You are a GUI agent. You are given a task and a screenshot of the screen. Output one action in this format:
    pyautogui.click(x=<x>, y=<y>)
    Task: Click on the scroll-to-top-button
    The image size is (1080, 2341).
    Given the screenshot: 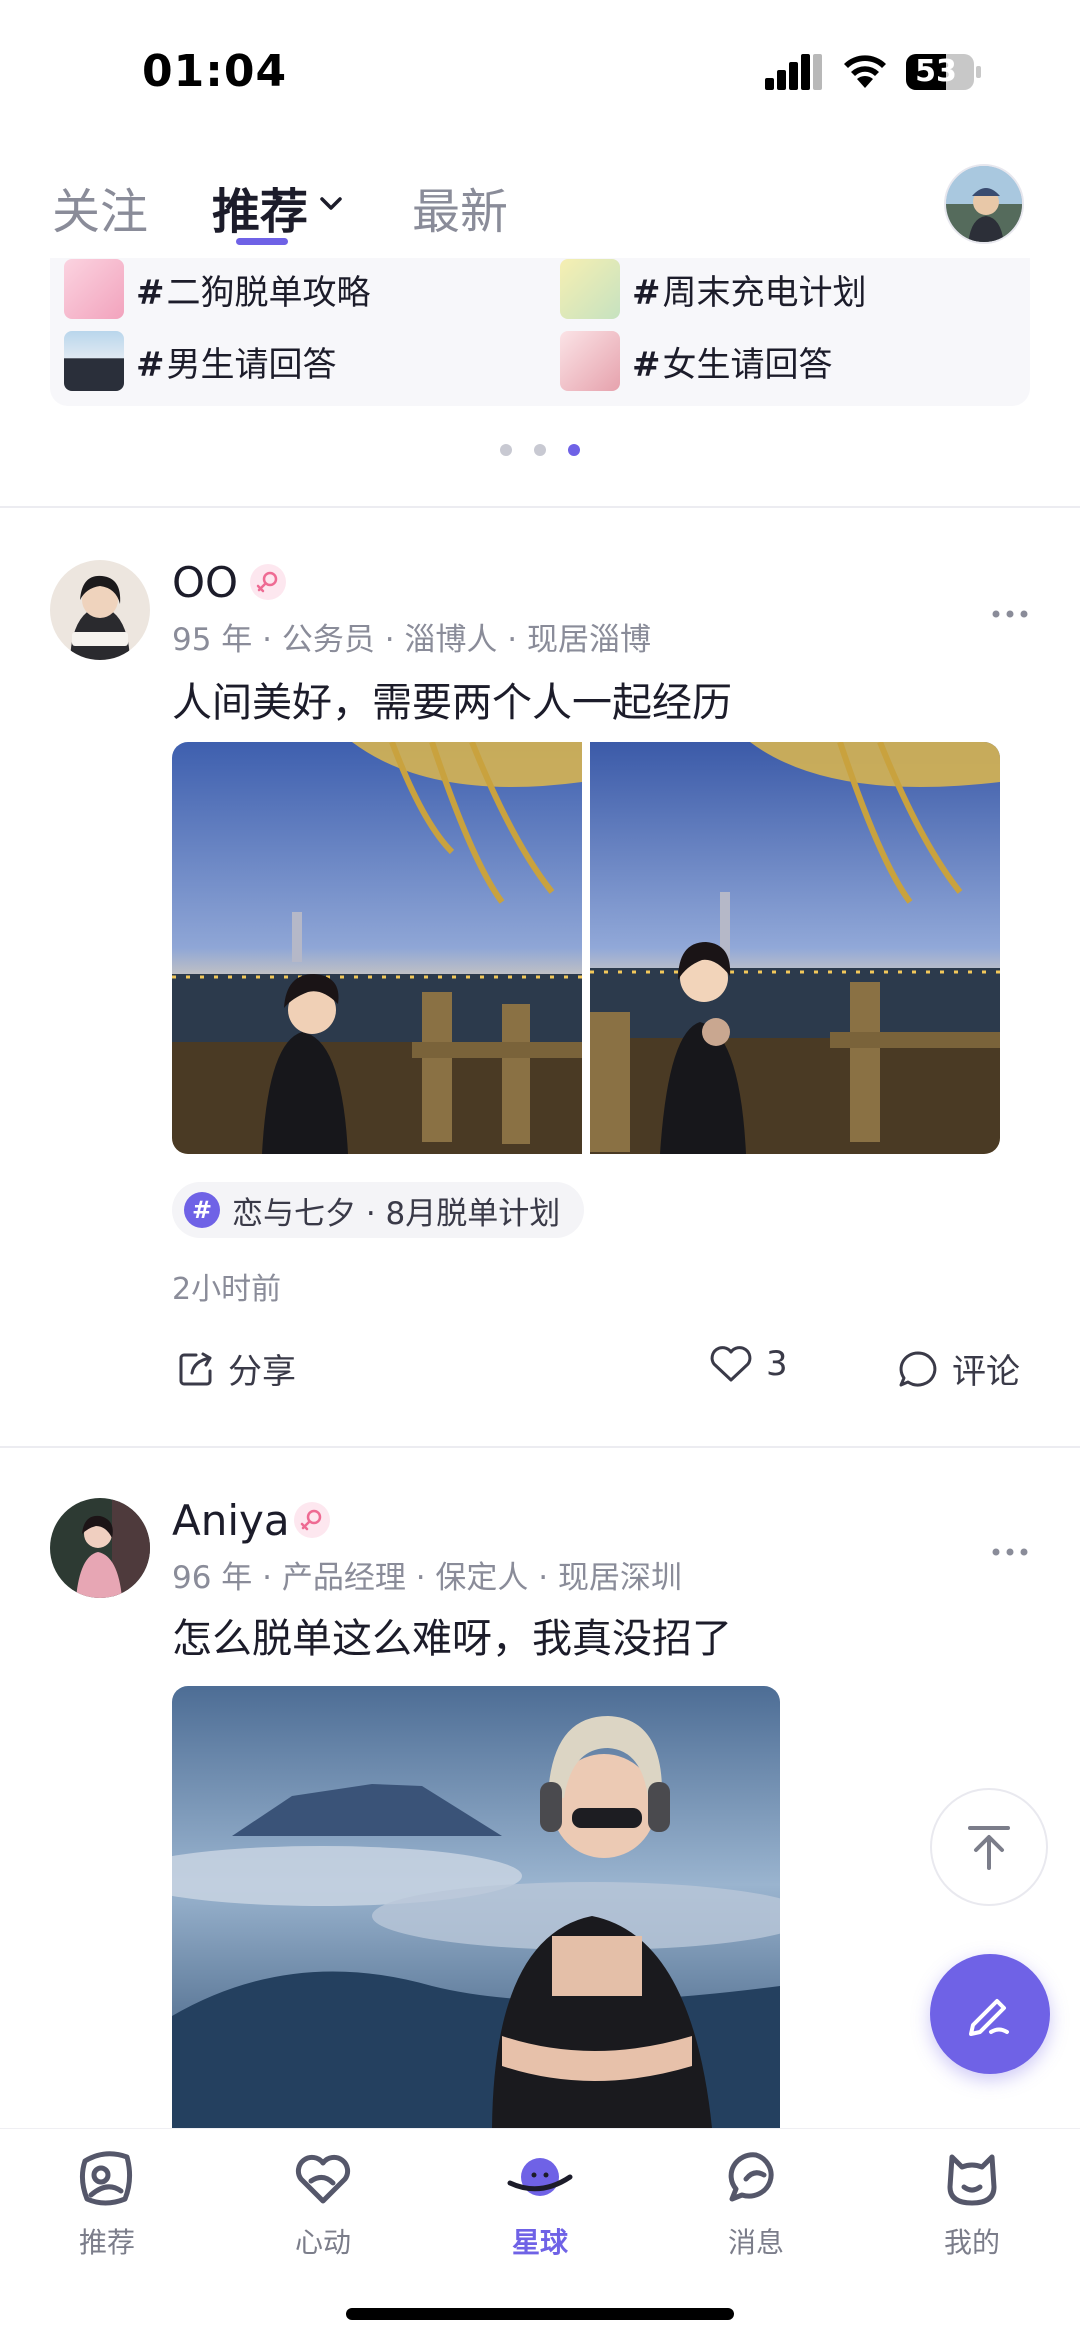 What is the action you would take?
    pyautogui.click(x=989, y=1847)
    